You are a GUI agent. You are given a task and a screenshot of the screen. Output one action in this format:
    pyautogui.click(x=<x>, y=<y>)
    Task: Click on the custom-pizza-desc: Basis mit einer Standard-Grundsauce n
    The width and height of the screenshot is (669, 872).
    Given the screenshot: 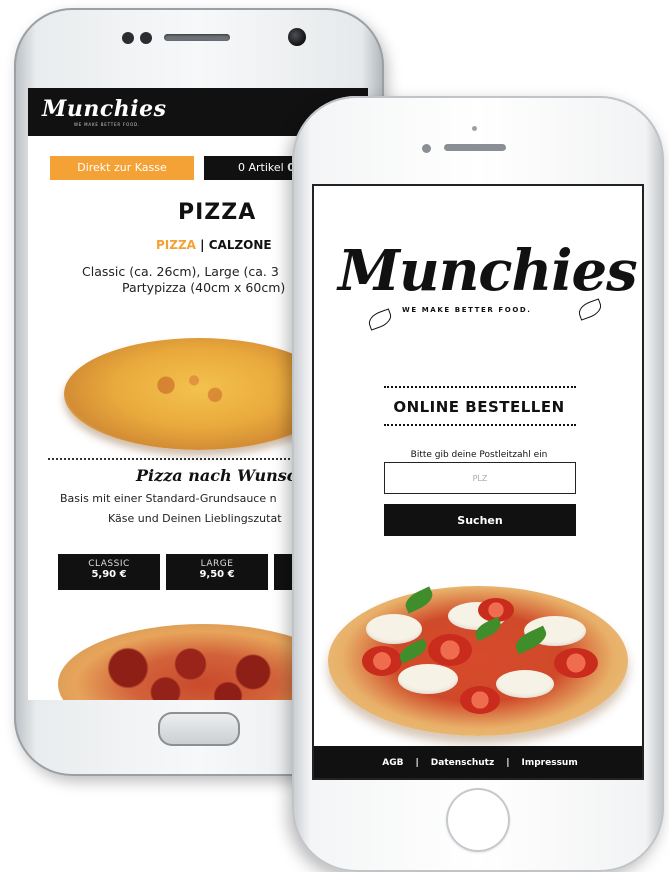 What is the action you would take?
    pyautogui.click(x=168, y=498)
    